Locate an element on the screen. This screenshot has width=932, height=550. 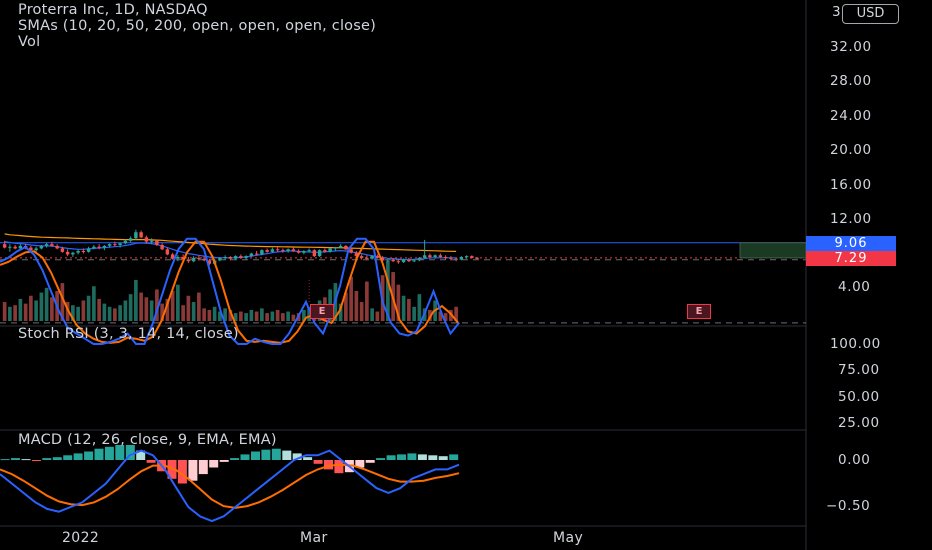
stoch-tick-label: 75.00 is located at coordinates (859, 370).